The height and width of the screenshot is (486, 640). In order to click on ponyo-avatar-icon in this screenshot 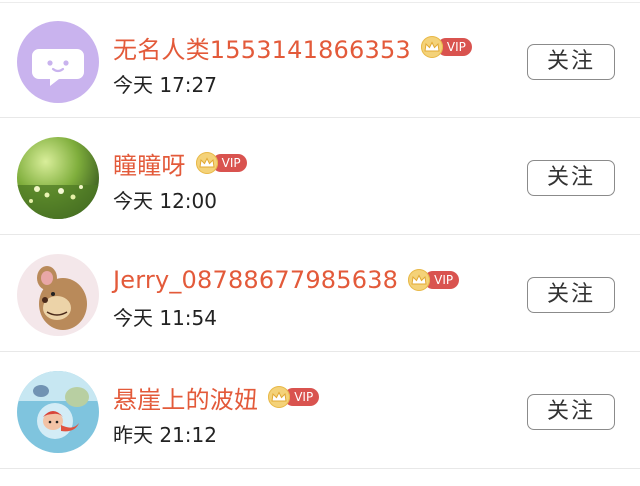, I will do `click(58, 412)`.